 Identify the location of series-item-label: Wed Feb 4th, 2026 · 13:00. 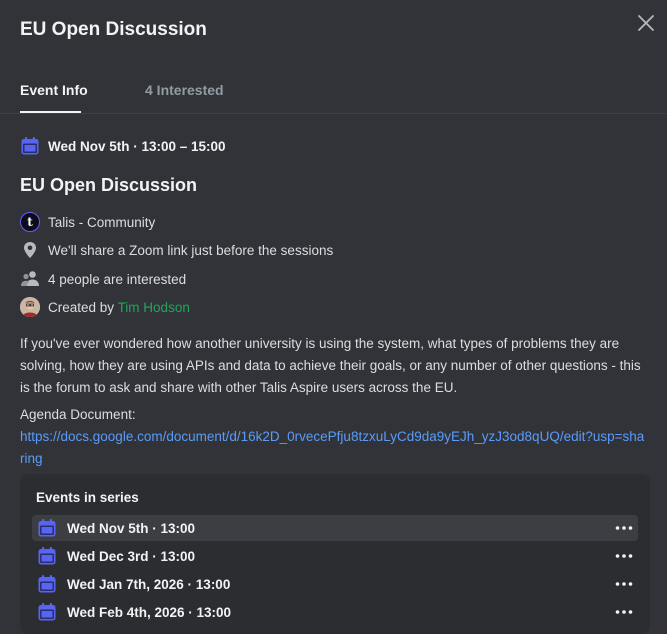
(149, 612).